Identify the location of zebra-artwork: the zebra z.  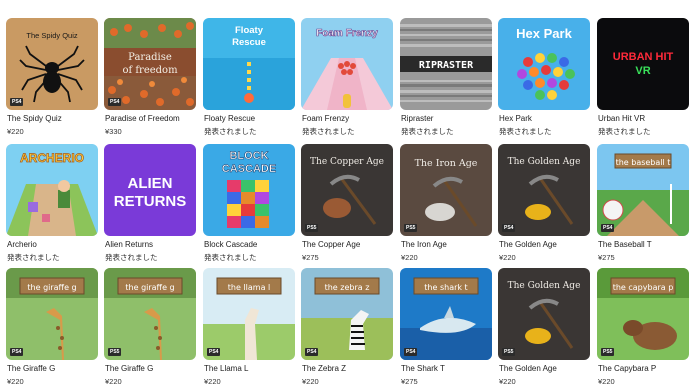
(347, 314).